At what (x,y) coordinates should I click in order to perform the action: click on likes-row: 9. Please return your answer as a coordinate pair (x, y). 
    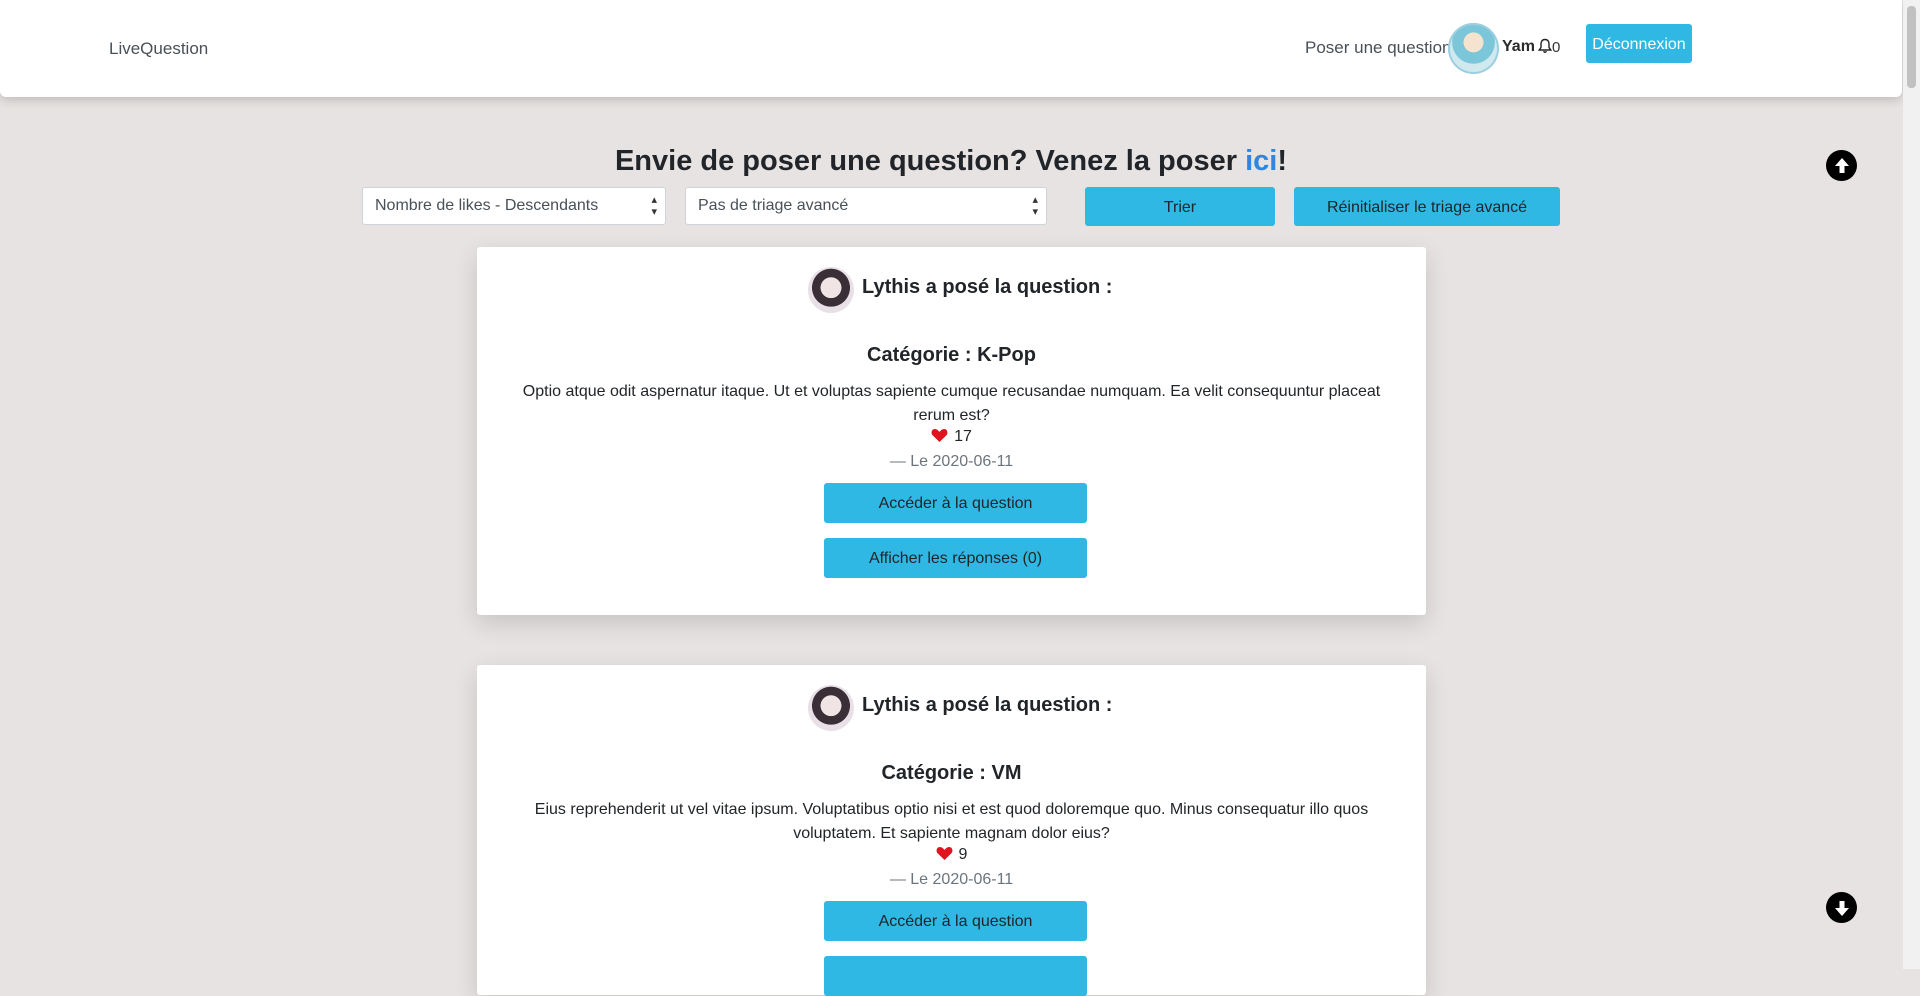
    Looking at the image, I should click on (951, 855).